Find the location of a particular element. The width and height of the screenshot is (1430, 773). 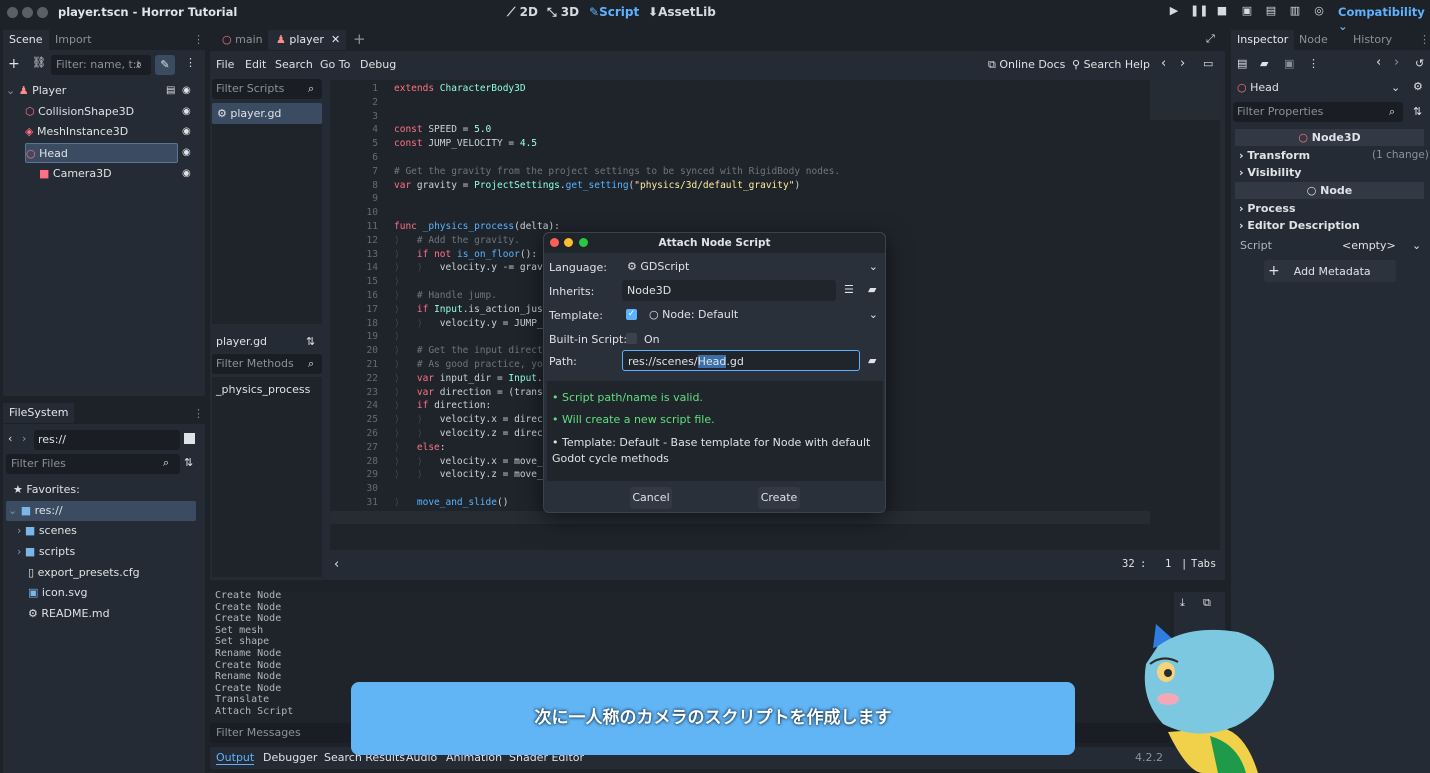

tab-output: Output is located at coordinates (235, 758).